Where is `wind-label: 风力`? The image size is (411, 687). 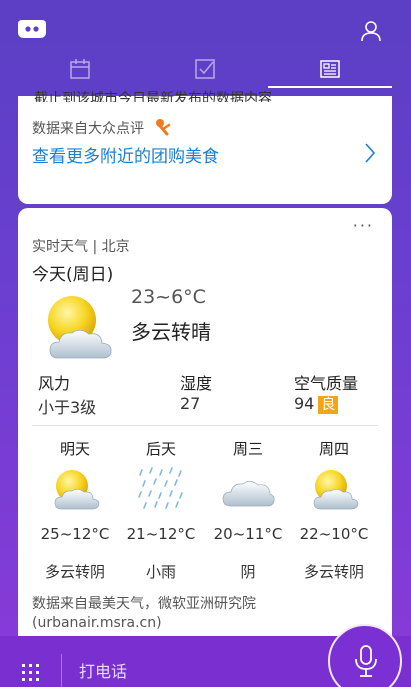 wind-label: 风力 is located at coordinates (54, 383).